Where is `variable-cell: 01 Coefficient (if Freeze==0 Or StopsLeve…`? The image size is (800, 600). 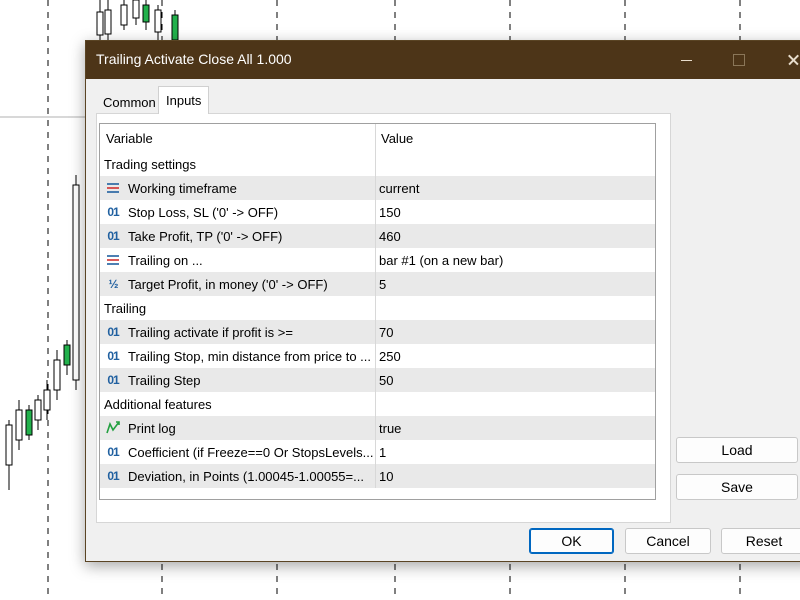 variable-cell: 01 Coefficient (if Freeze==0 Or StopsLeve… is located at coordinates (238, 452).